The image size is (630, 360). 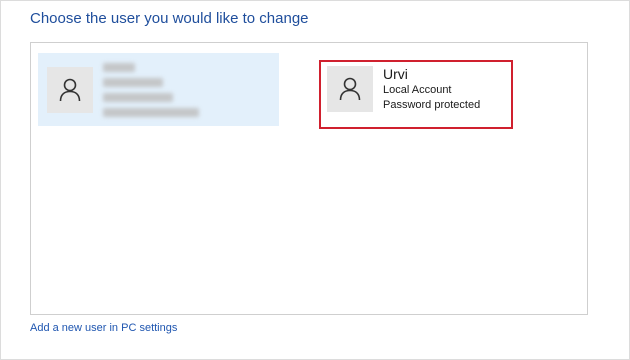 I want to click on page-title: Choose the user you would like to change, so click(x=169, y=18).